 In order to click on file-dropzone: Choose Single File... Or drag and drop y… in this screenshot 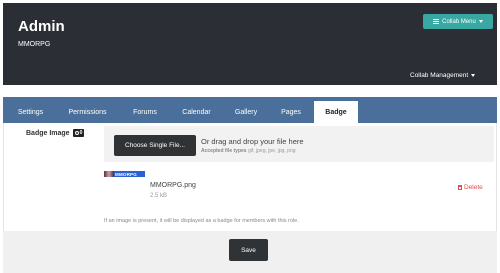, I will do `click(299, 144)`.